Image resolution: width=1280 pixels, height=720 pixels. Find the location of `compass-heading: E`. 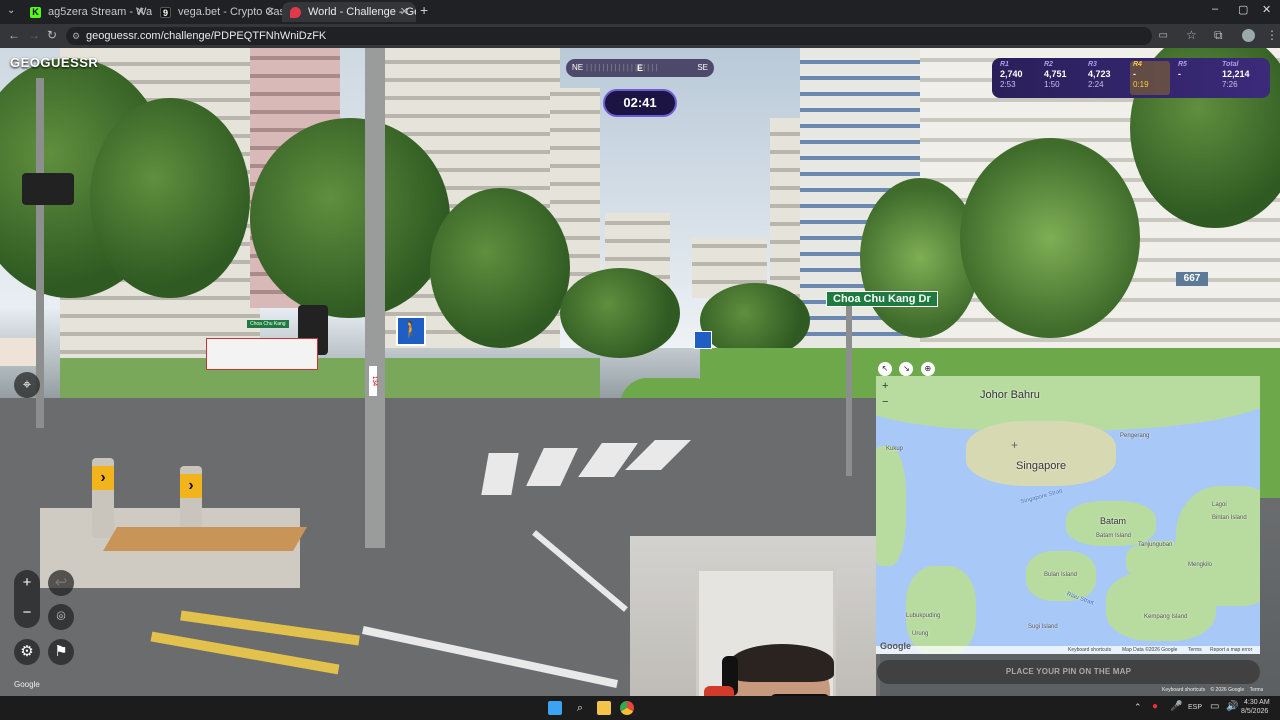

compass-heading: E is located at coordinates (640, 68).